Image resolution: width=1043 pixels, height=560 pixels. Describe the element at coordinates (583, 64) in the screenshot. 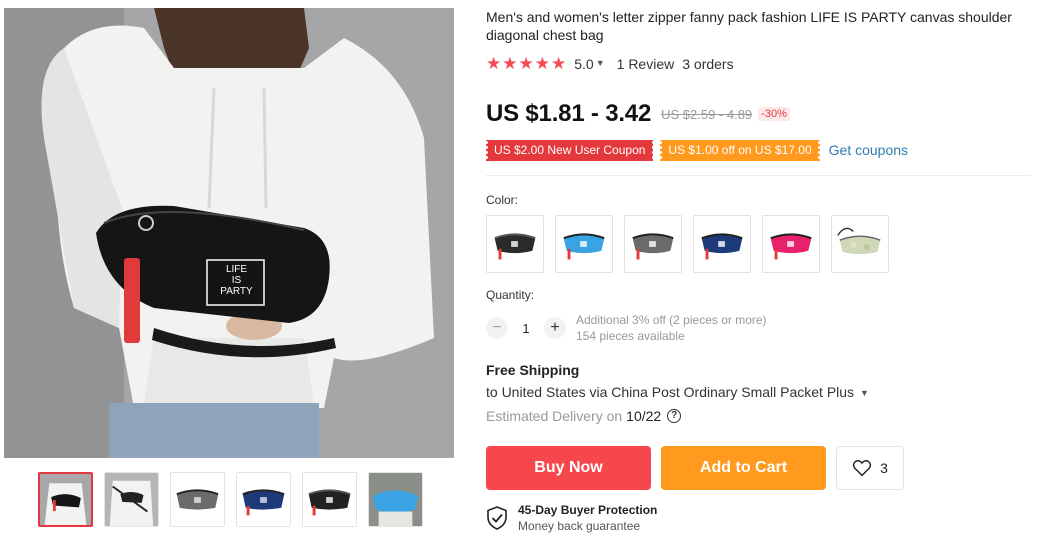

I see `rating-value: 5.0` at that location.